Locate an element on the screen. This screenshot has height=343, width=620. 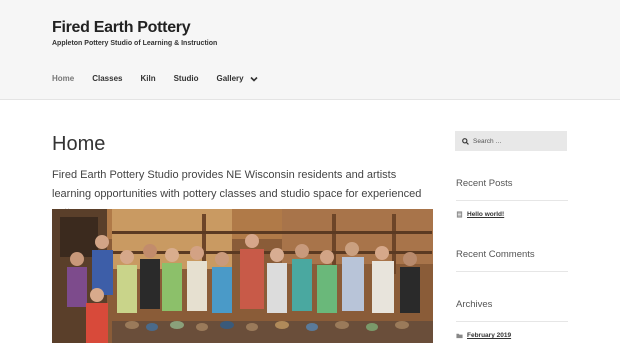
folder-icon is located at coordinates (459, 336).